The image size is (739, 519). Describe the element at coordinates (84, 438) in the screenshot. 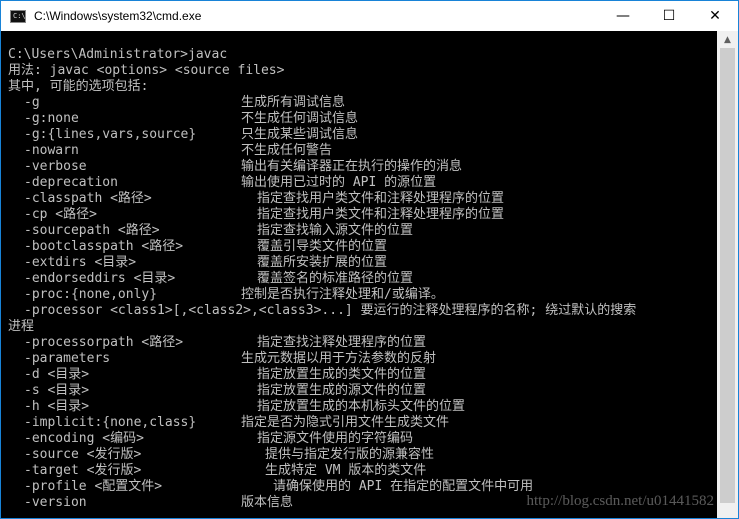

I see `option-flag: -encoding <编码>` at that location.